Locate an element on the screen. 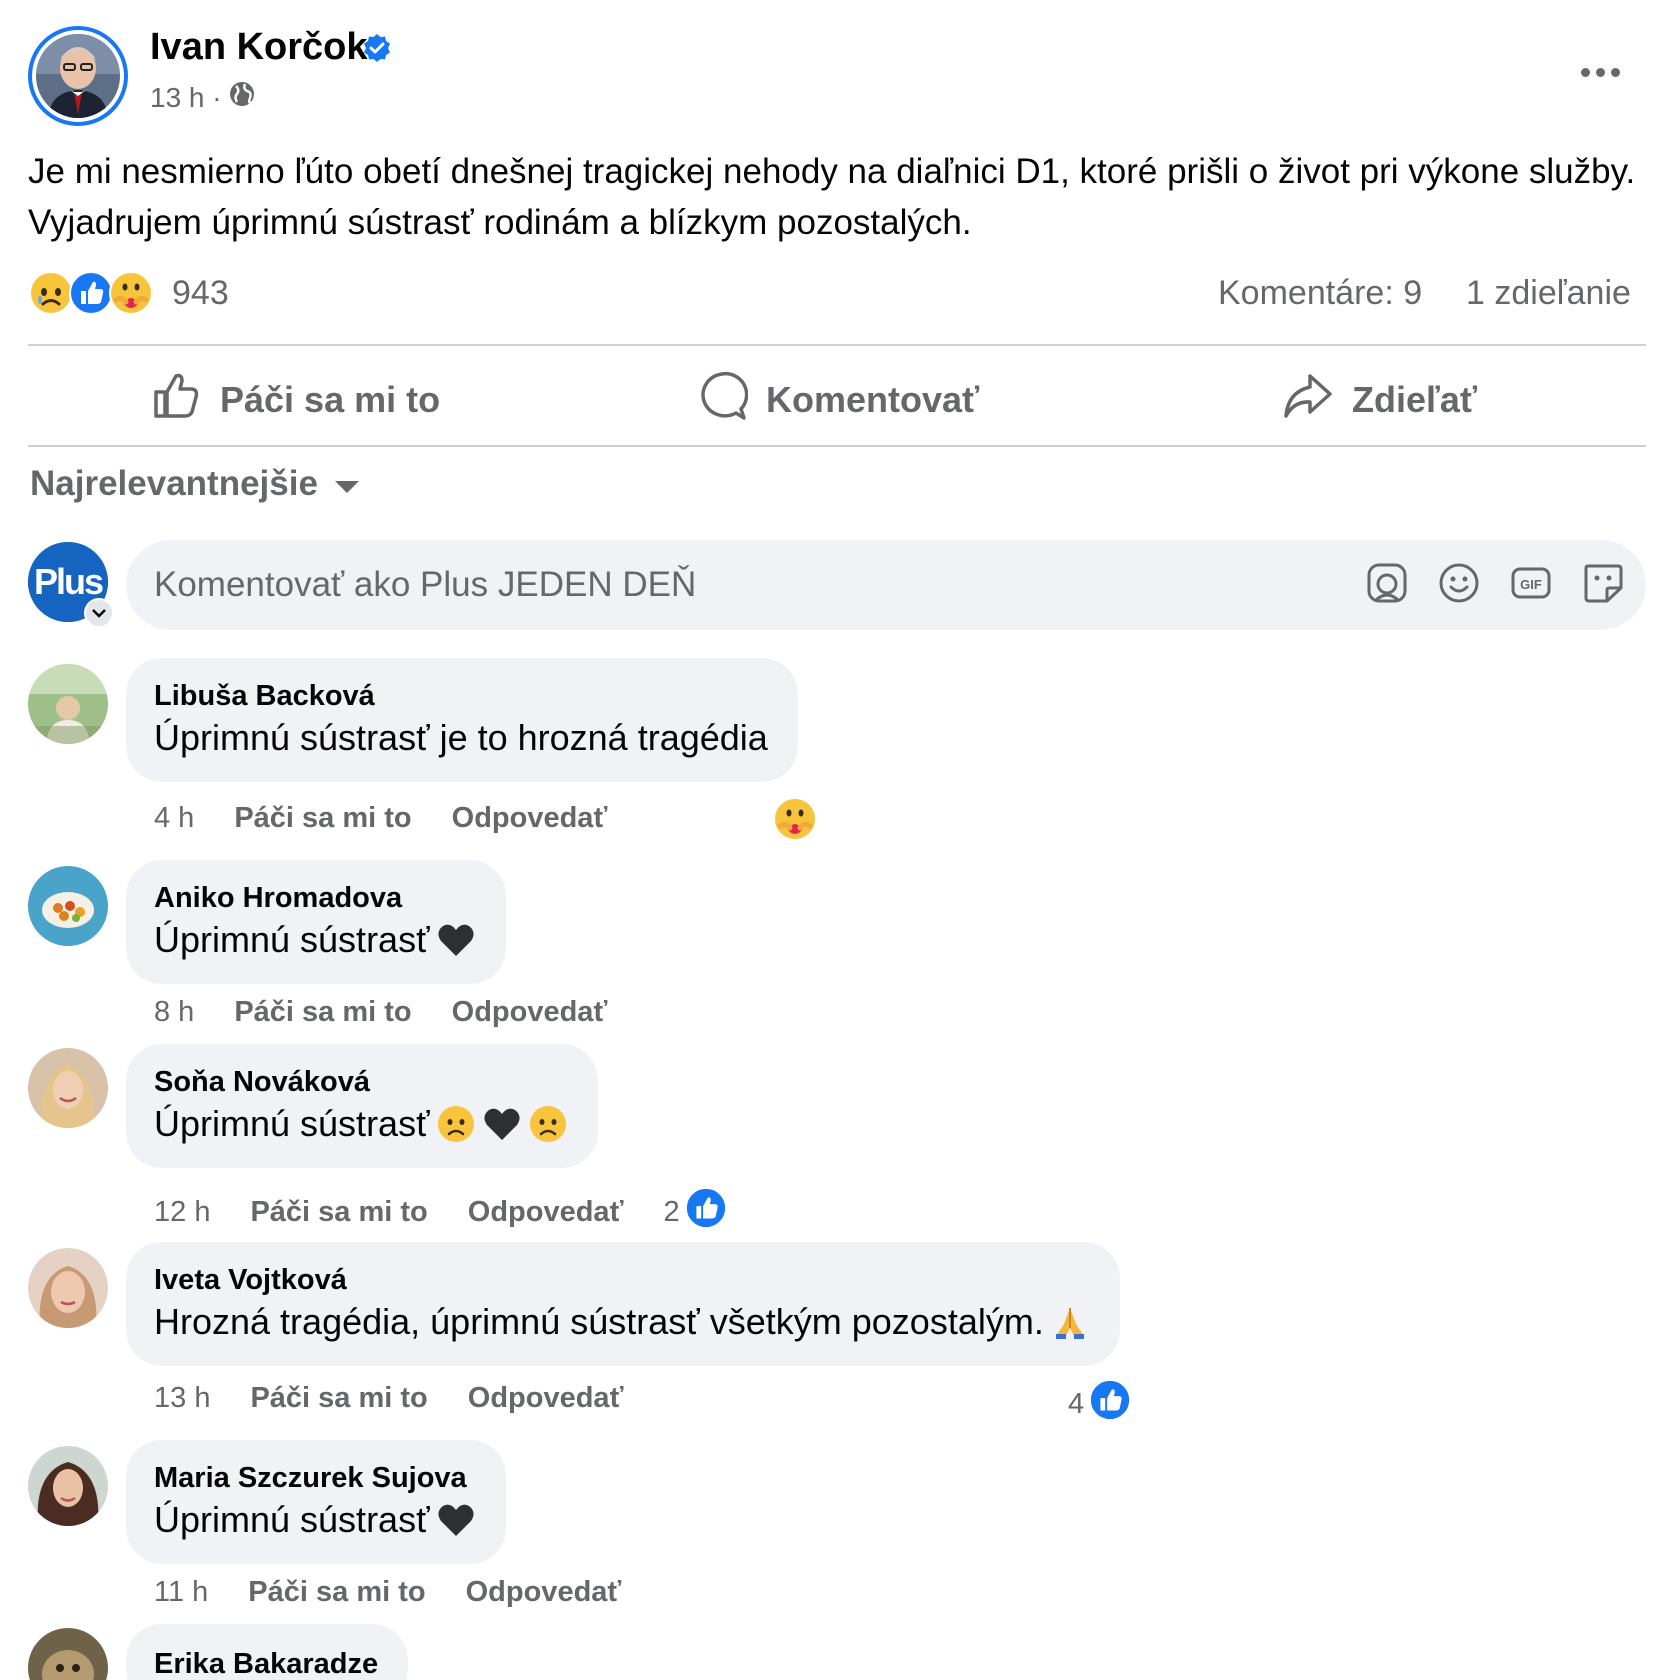  comment-button: Komentovať is located at coordinates (837, 400).